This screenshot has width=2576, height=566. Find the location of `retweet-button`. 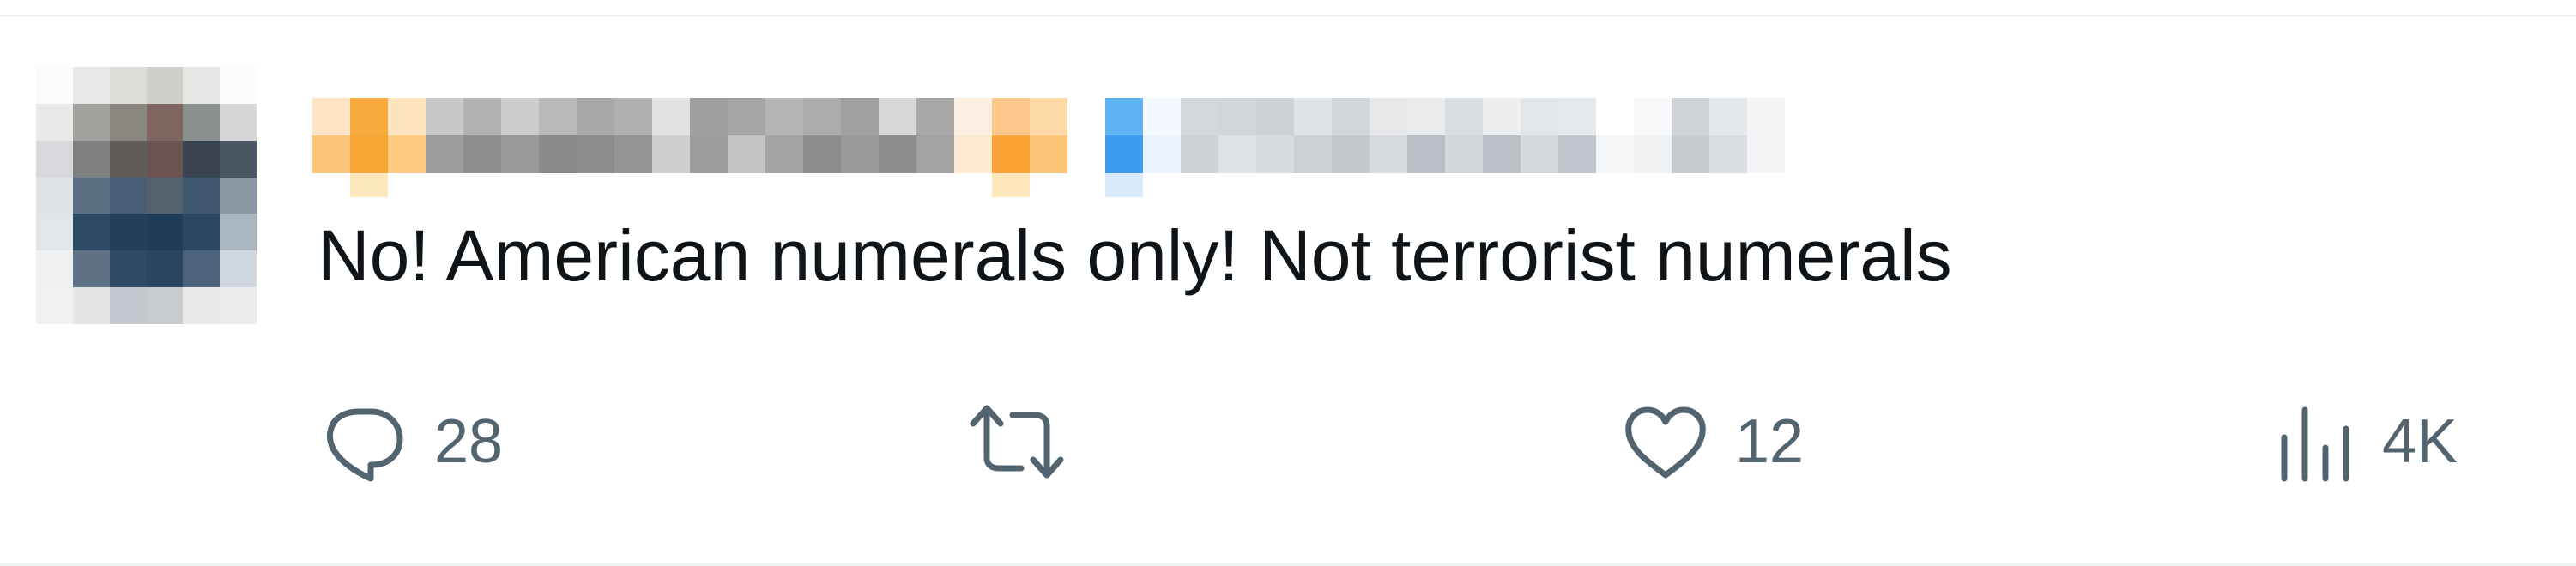

retweet-button is located at coordinates (1028, 441).